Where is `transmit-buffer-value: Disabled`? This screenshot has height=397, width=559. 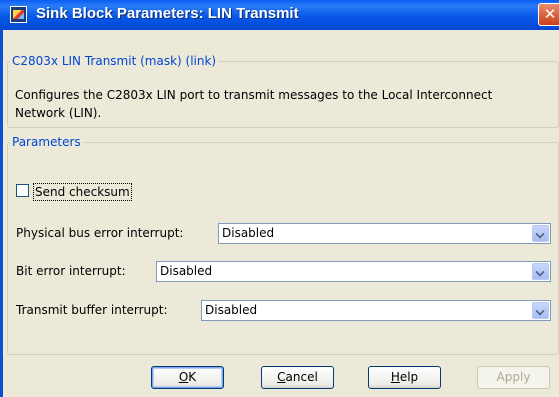 transmit-buffer-value: Disabled is located at coordinates (231, 310).